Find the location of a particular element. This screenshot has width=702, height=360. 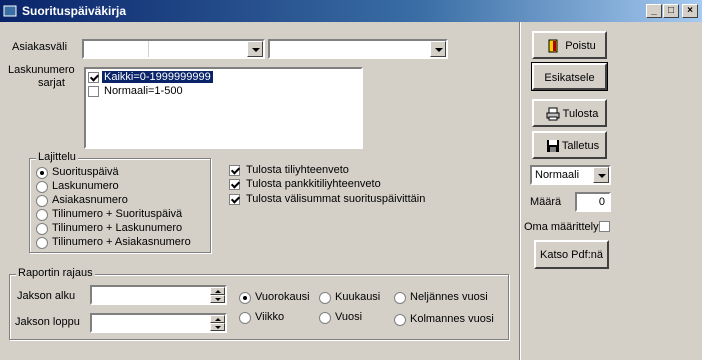

close-button: × is located at coordinates (690, 11).